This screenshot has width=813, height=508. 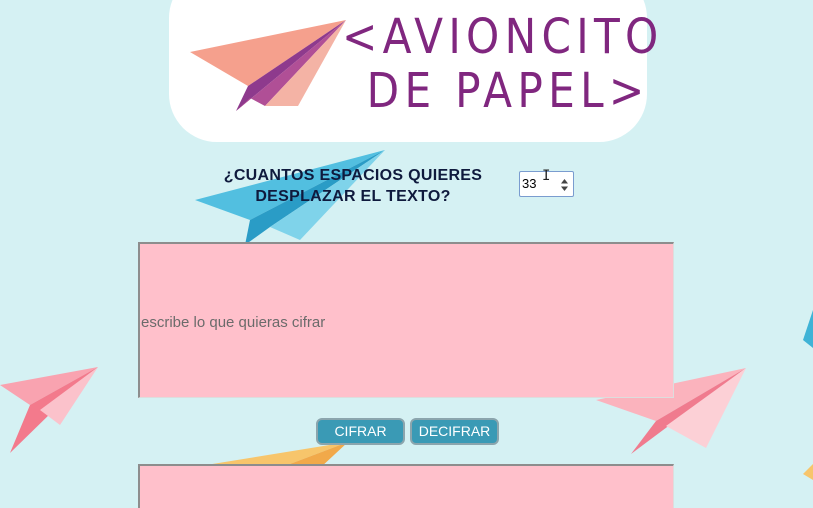 I want to click on edge-yellow-decoration, so click(x=808, y=472).